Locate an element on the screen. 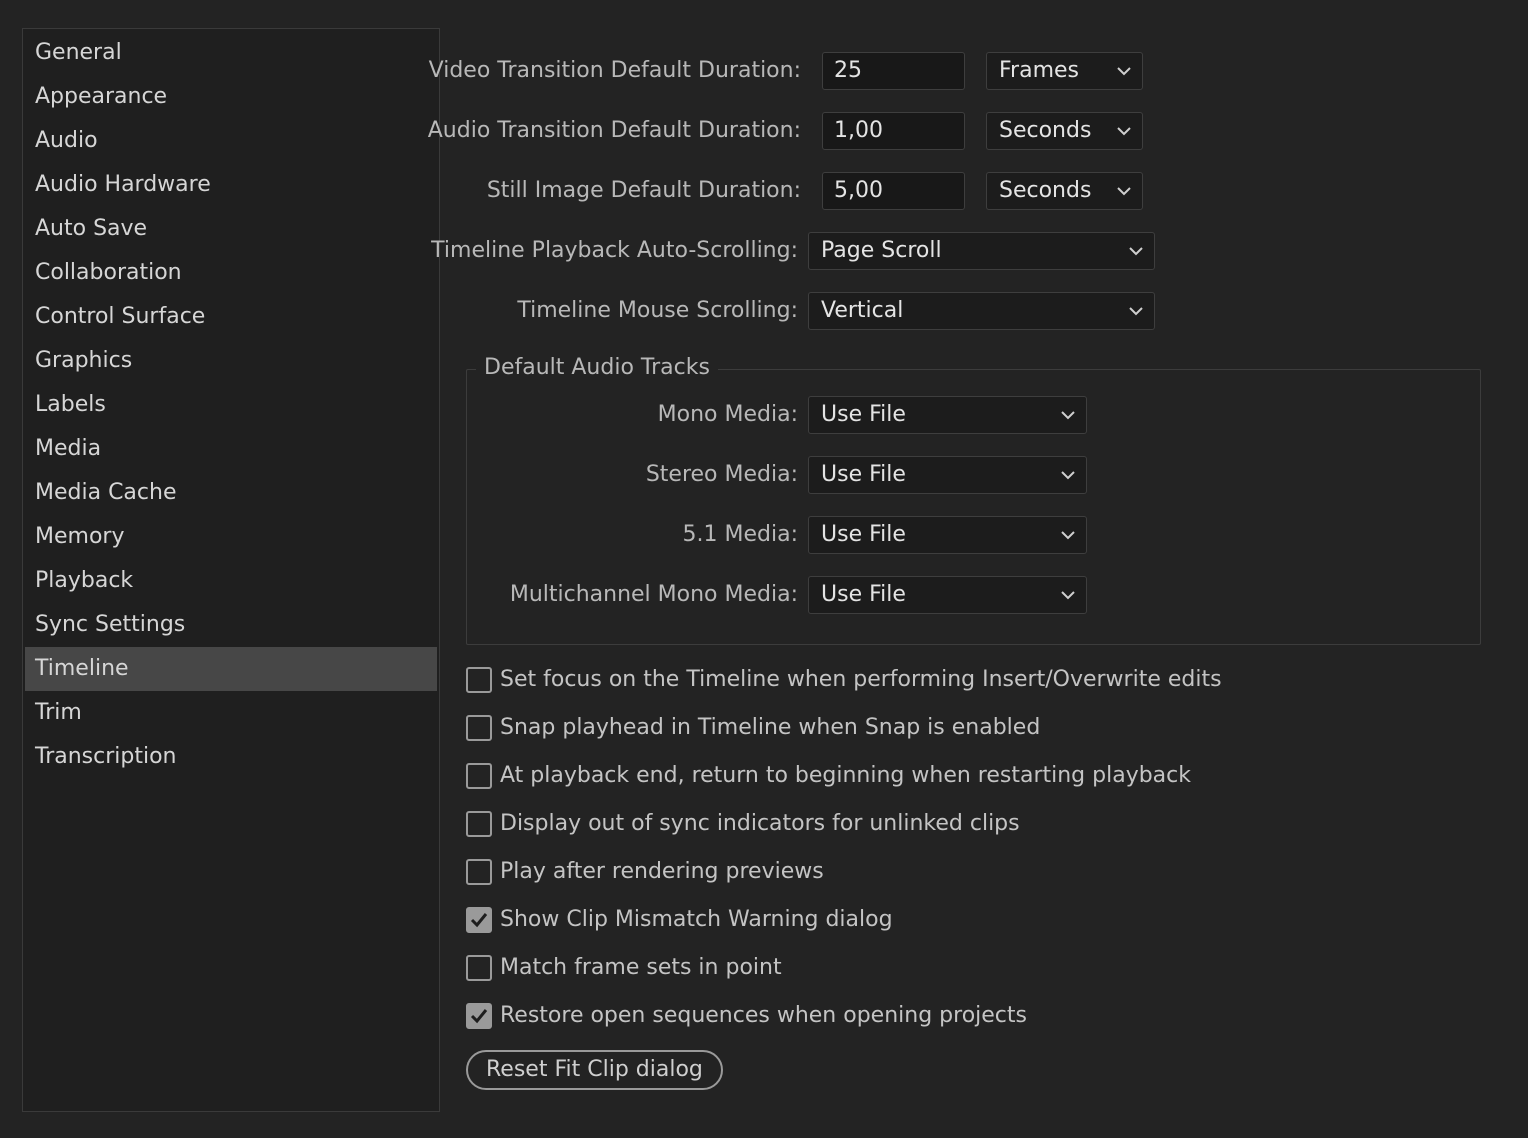 The image size is (1528, 1138). option-label: Match frame sets in point is located at coordinates (641, 967).